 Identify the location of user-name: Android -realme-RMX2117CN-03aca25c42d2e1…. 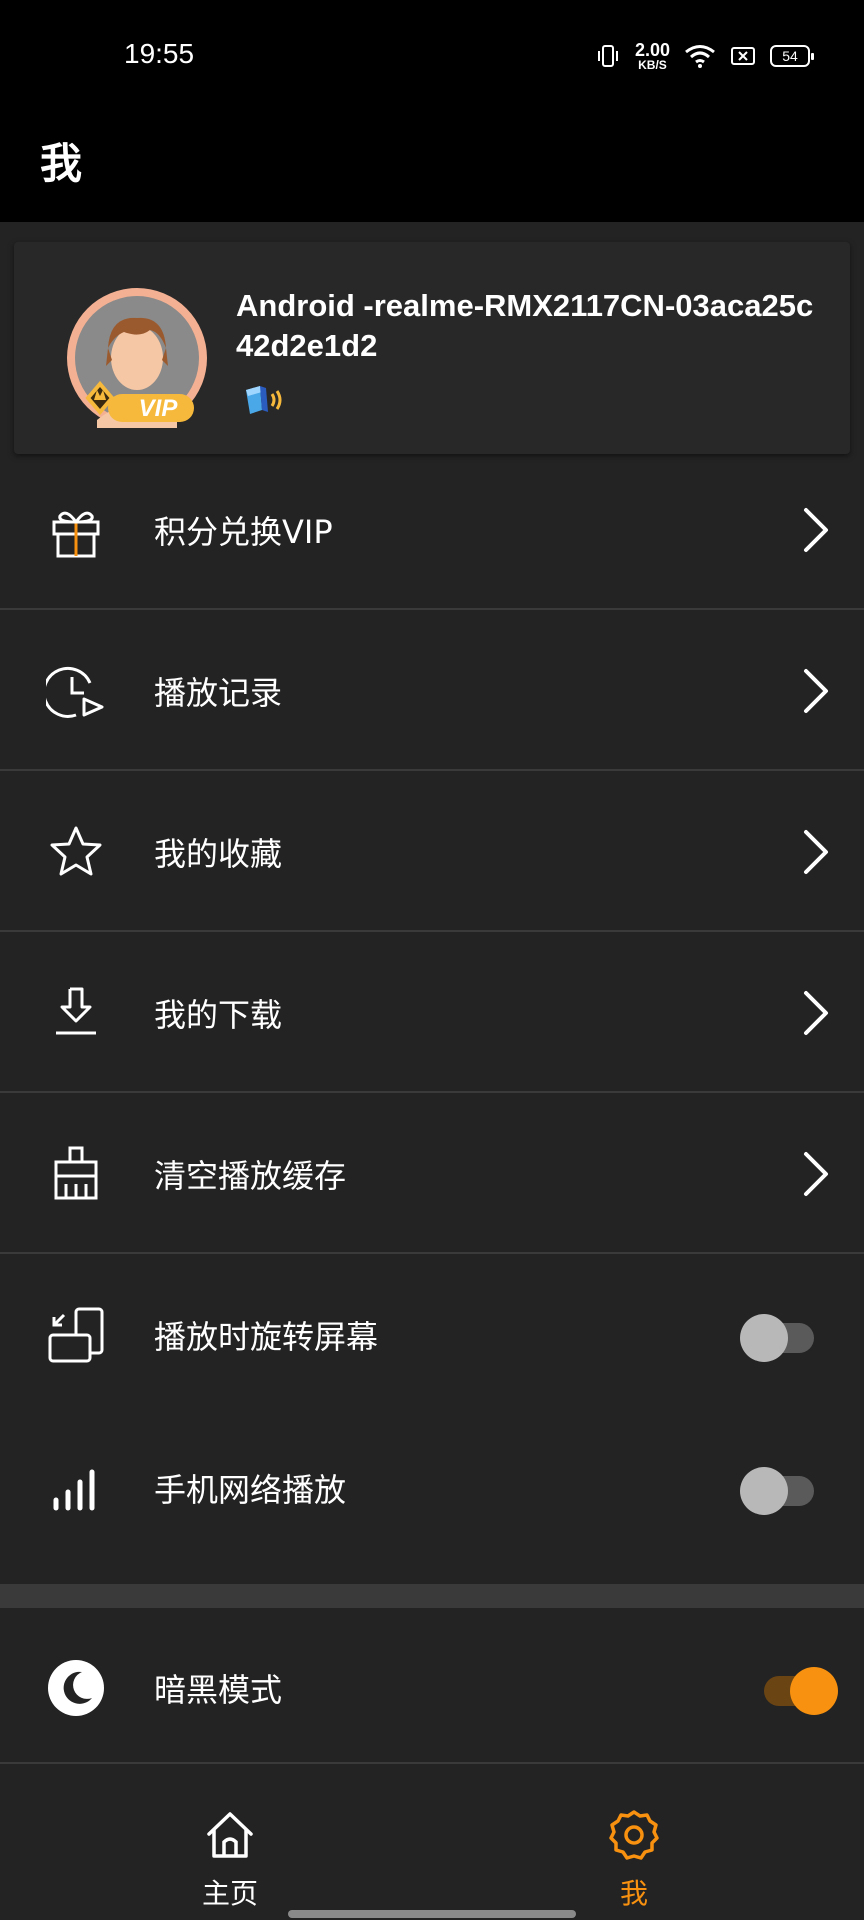
(525, 325).